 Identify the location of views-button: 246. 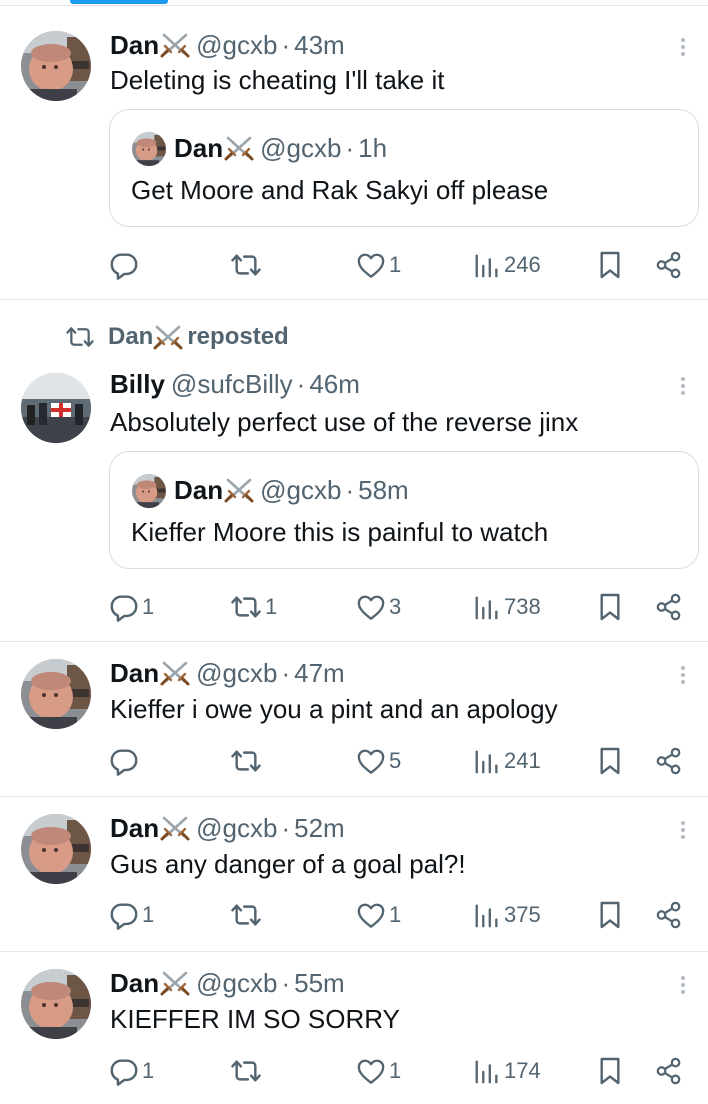
(507, 265).